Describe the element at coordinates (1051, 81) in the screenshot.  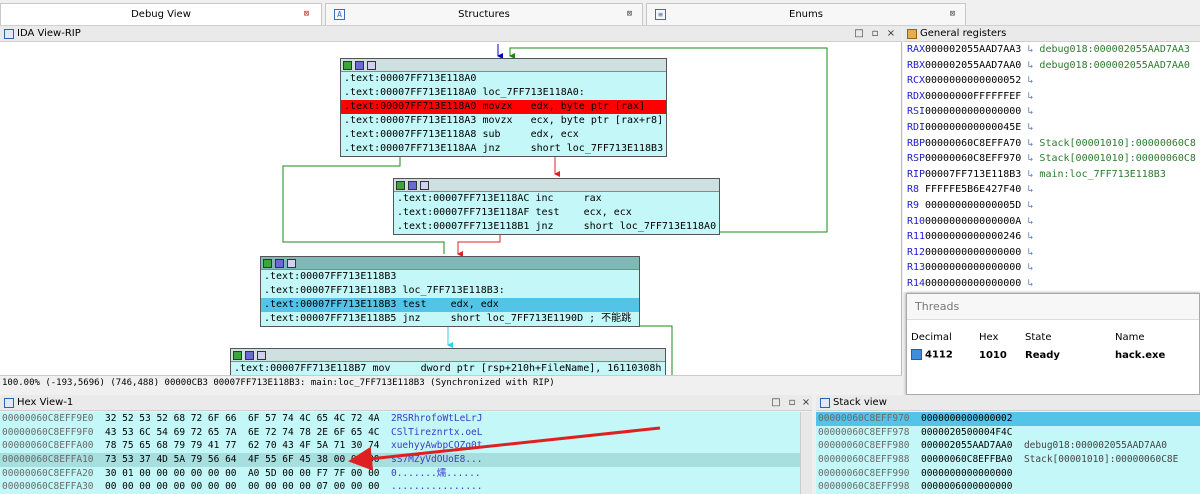
I see `register-row: RCX0000000000000052 ↳` at that location.